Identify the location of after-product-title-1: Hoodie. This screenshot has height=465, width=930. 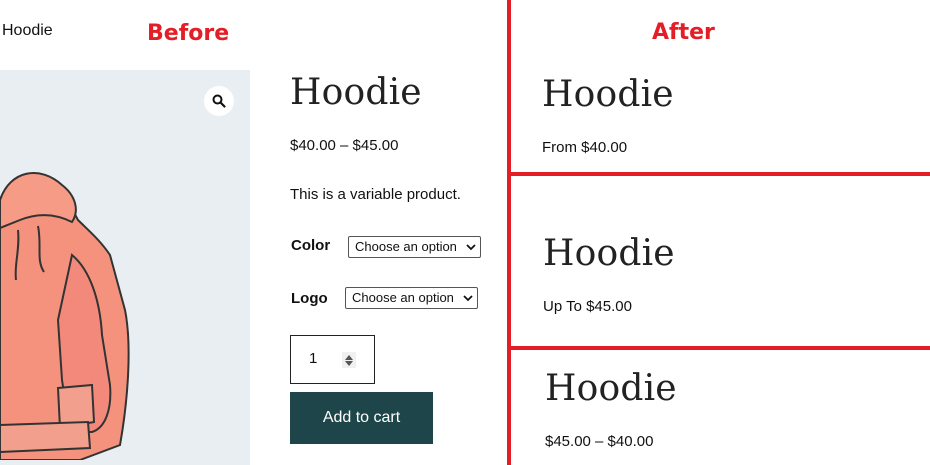
(608, 94).